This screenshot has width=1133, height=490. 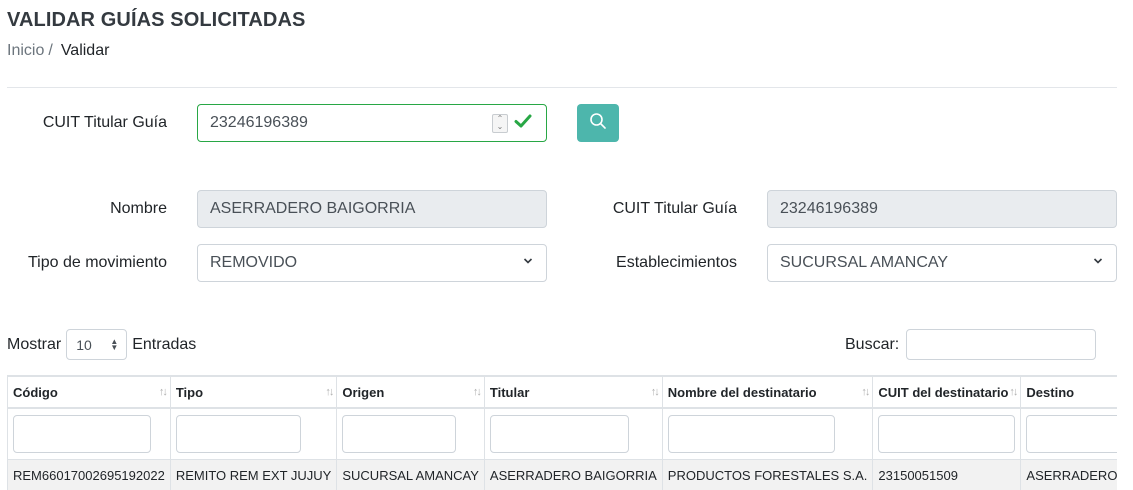 What do you see at coordinates (947, 392) in the screenshot?
I see `column-header-cuit-destinatario: CUIT del destinatario ↑↓` at bounding box center [947, 392].